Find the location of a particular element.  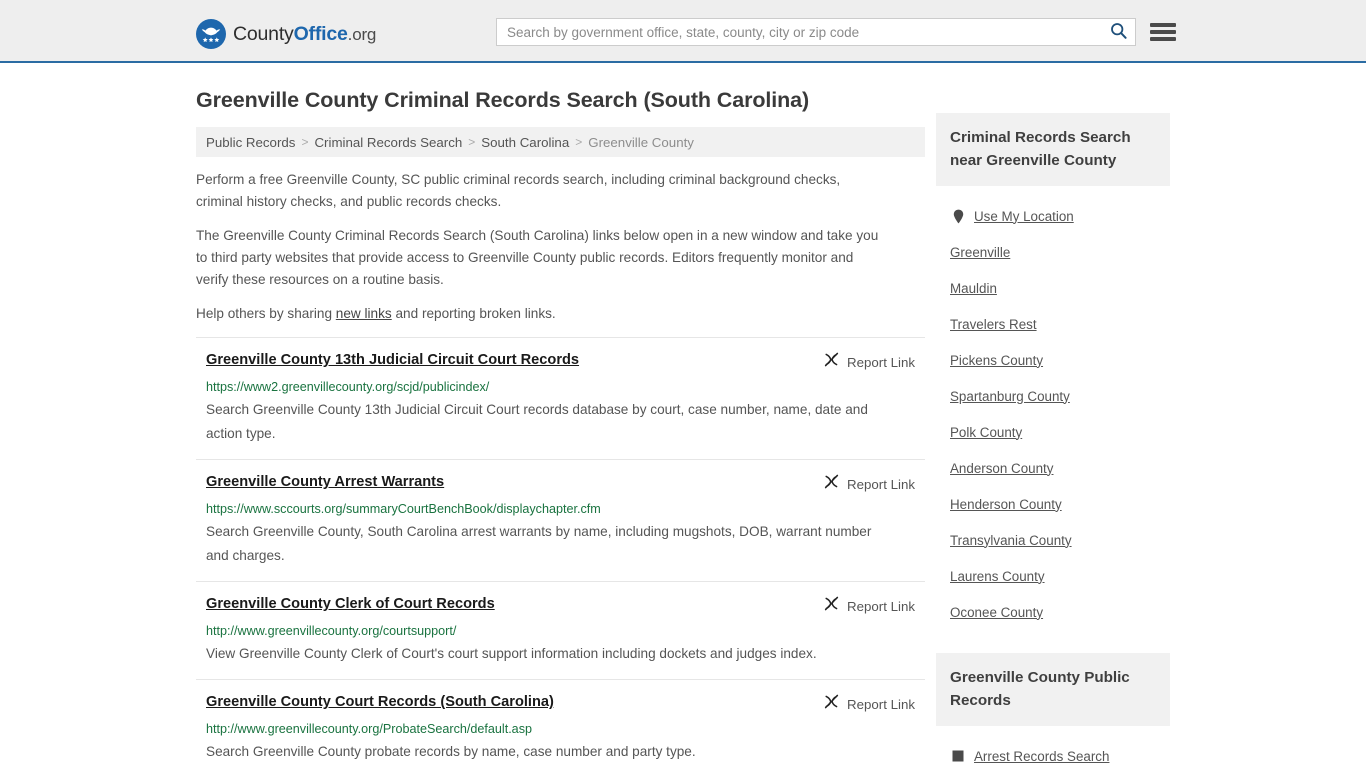

result-item: Greenville County Clerk of Court Records is located at coordinates (560, 630).